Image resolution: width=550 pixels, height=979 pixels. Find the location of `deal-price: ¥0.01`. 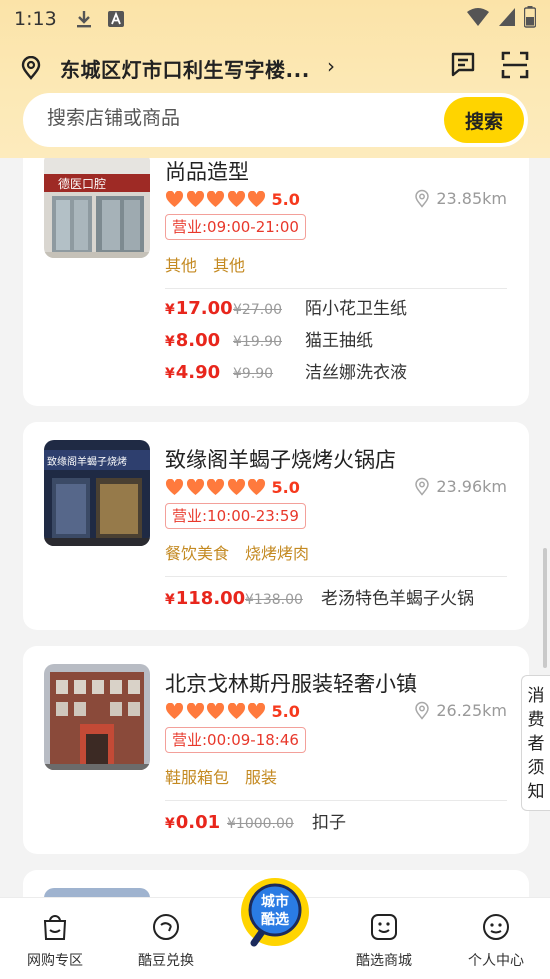

deal-price: ¥0.01 is located at coordinates (193, 822).